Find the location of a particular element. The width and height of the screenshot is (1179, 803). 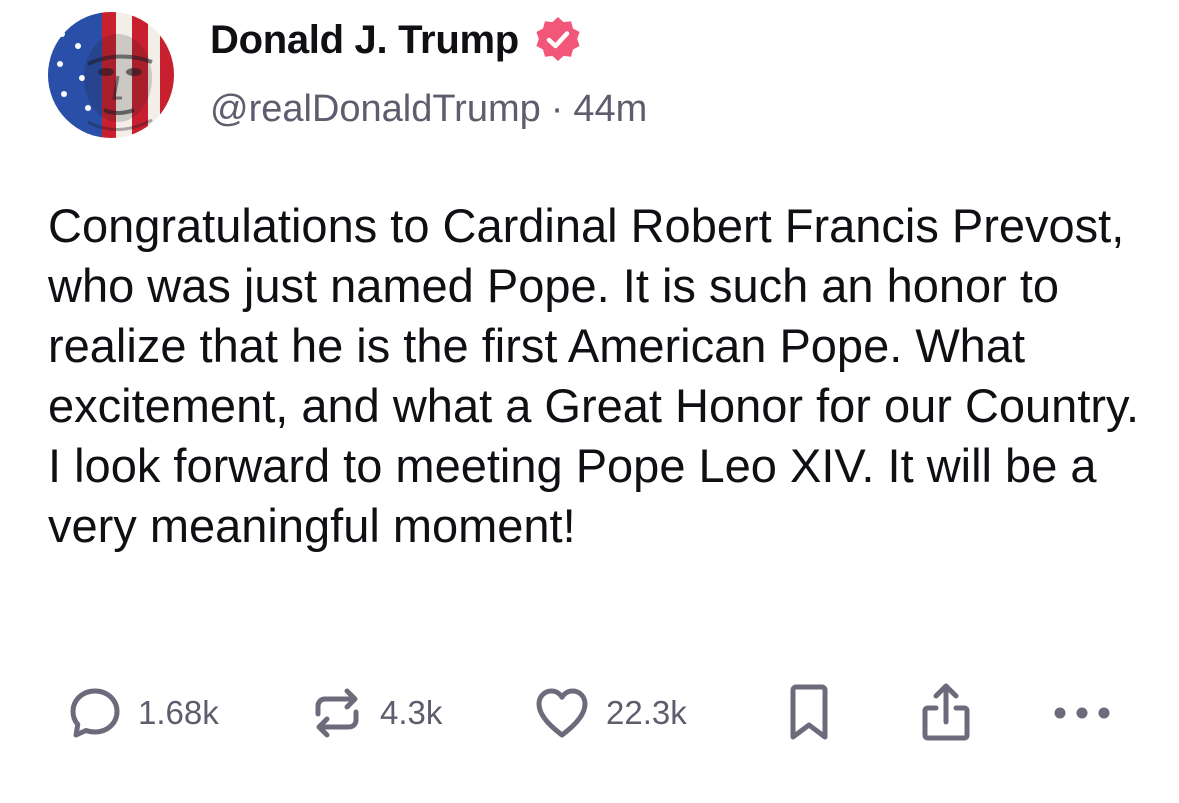

author-display-name: Donald J. Trump is located at coordinates (364, 40).